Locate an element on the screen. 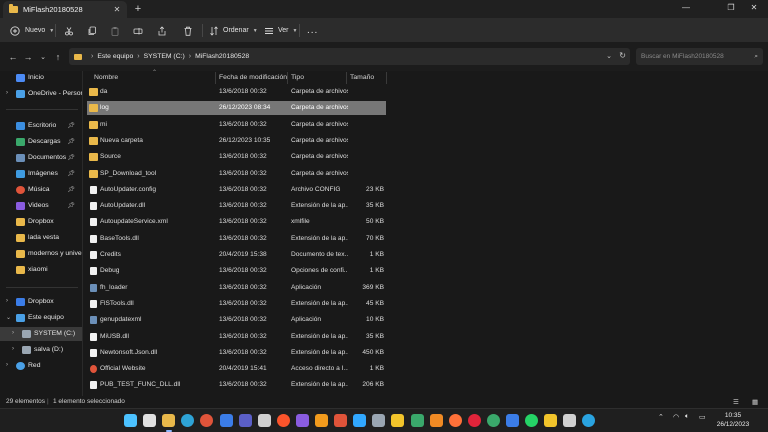 The width and height of the screenshot is (768, 432). file-explorer-icon is located at coordinates (169, 420).